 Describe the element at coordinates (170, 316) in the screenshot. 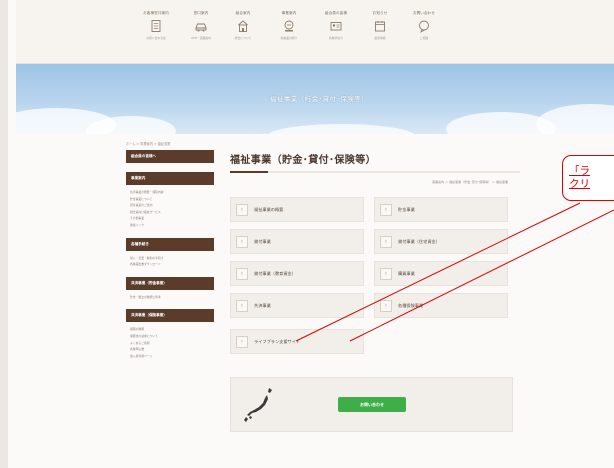

I see `sidebar-heading: 共済事業（保険事業）` at that location.